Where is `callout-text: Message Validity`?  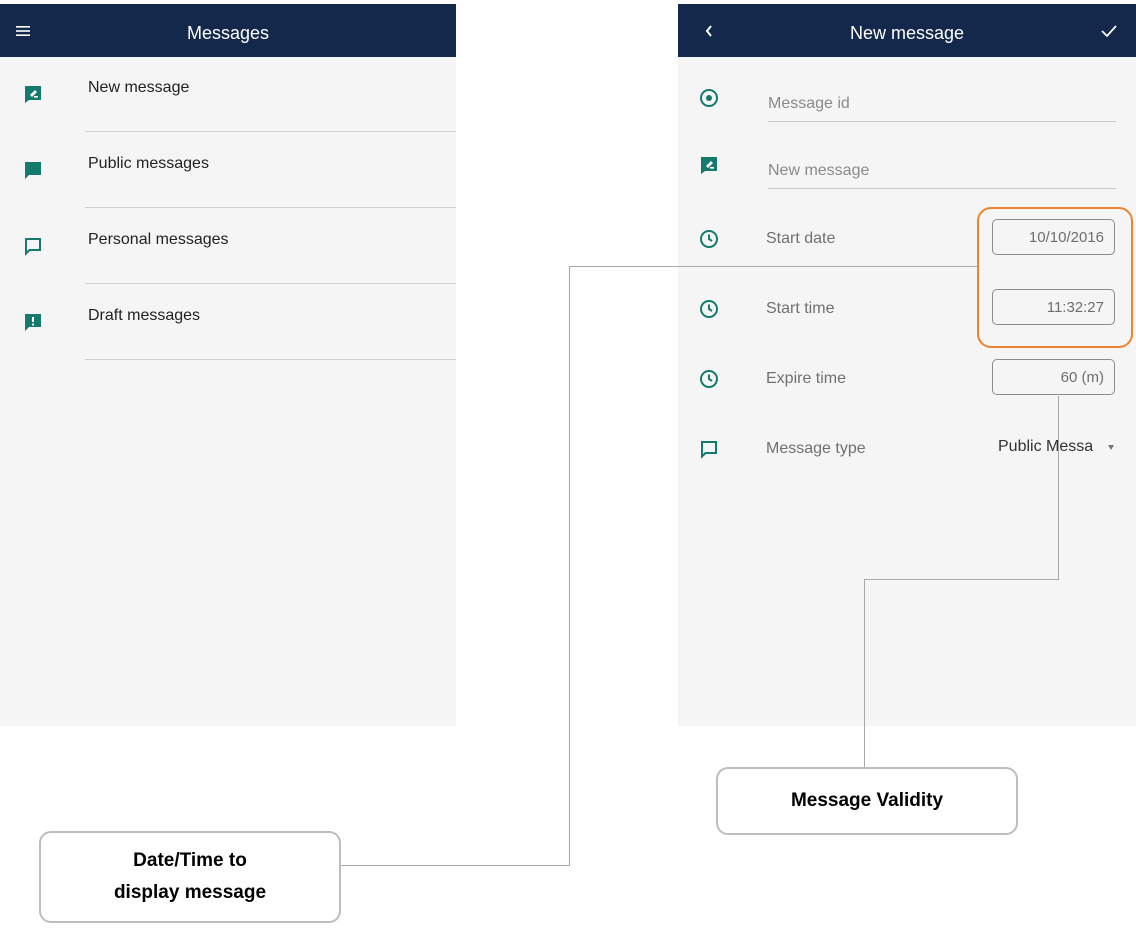
callout-text: Message Validity is located at coordinates (867, 800).